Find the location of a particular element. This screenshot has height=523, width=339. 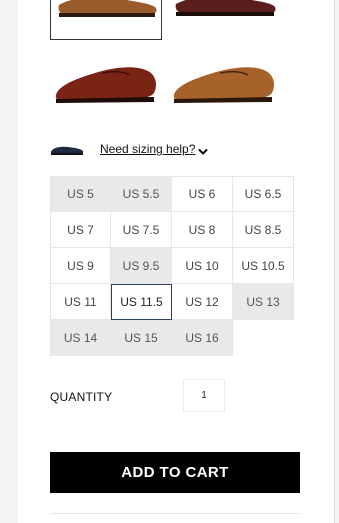

size-option: US 7.5 is located at coordinates (141, 230).